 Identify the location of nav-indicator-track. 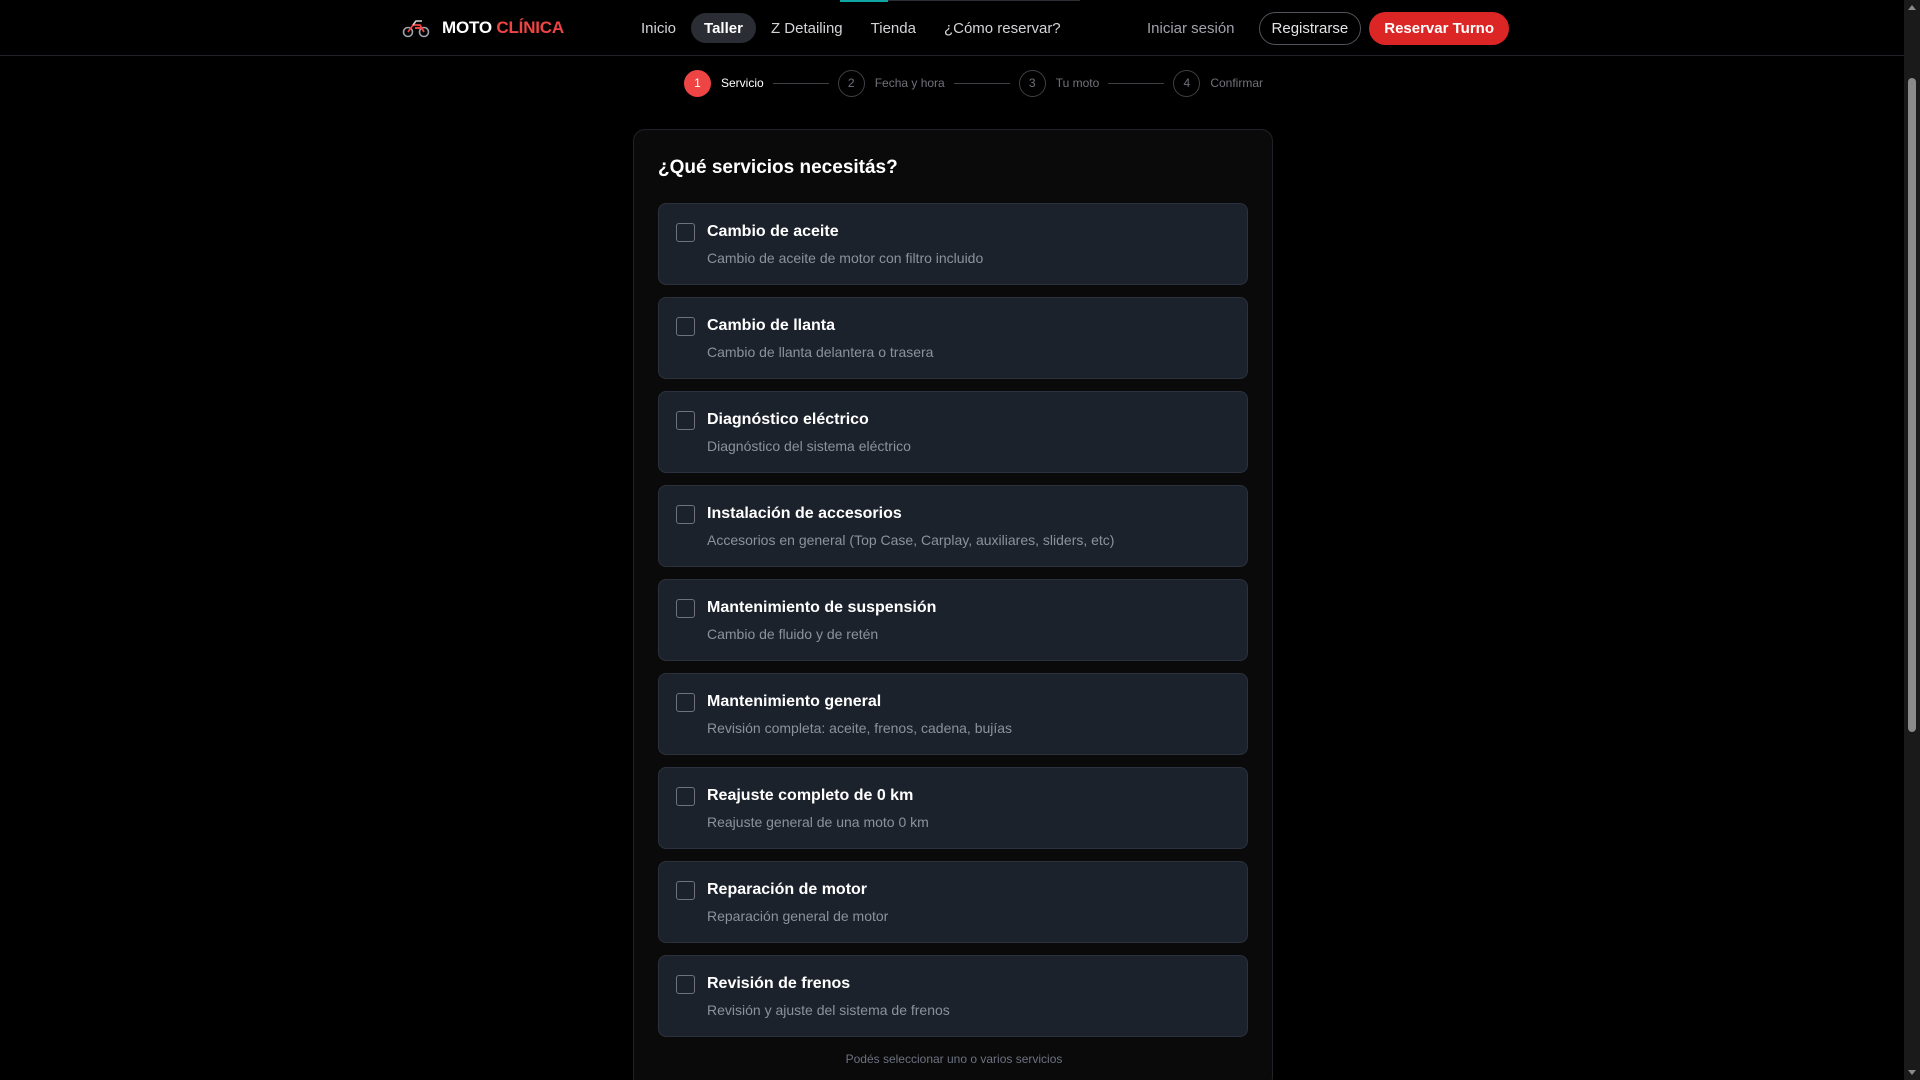
(984, 0).